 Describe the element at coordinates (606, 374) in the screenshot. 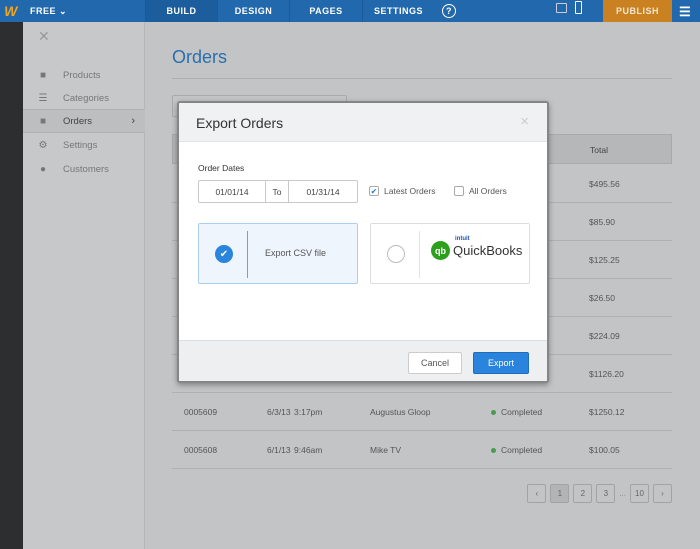

I see `order-total: $1126.20` at that location.